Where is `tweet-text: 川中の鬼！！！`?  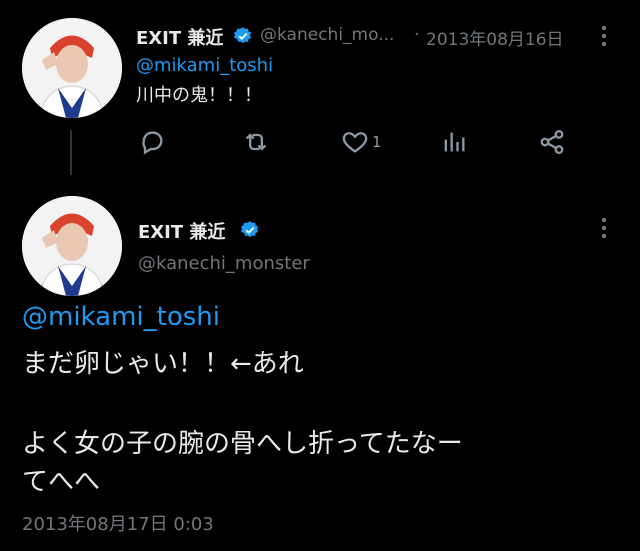
tweet-text: 川中の鬼！！！ is located at coordinates (199, 95).